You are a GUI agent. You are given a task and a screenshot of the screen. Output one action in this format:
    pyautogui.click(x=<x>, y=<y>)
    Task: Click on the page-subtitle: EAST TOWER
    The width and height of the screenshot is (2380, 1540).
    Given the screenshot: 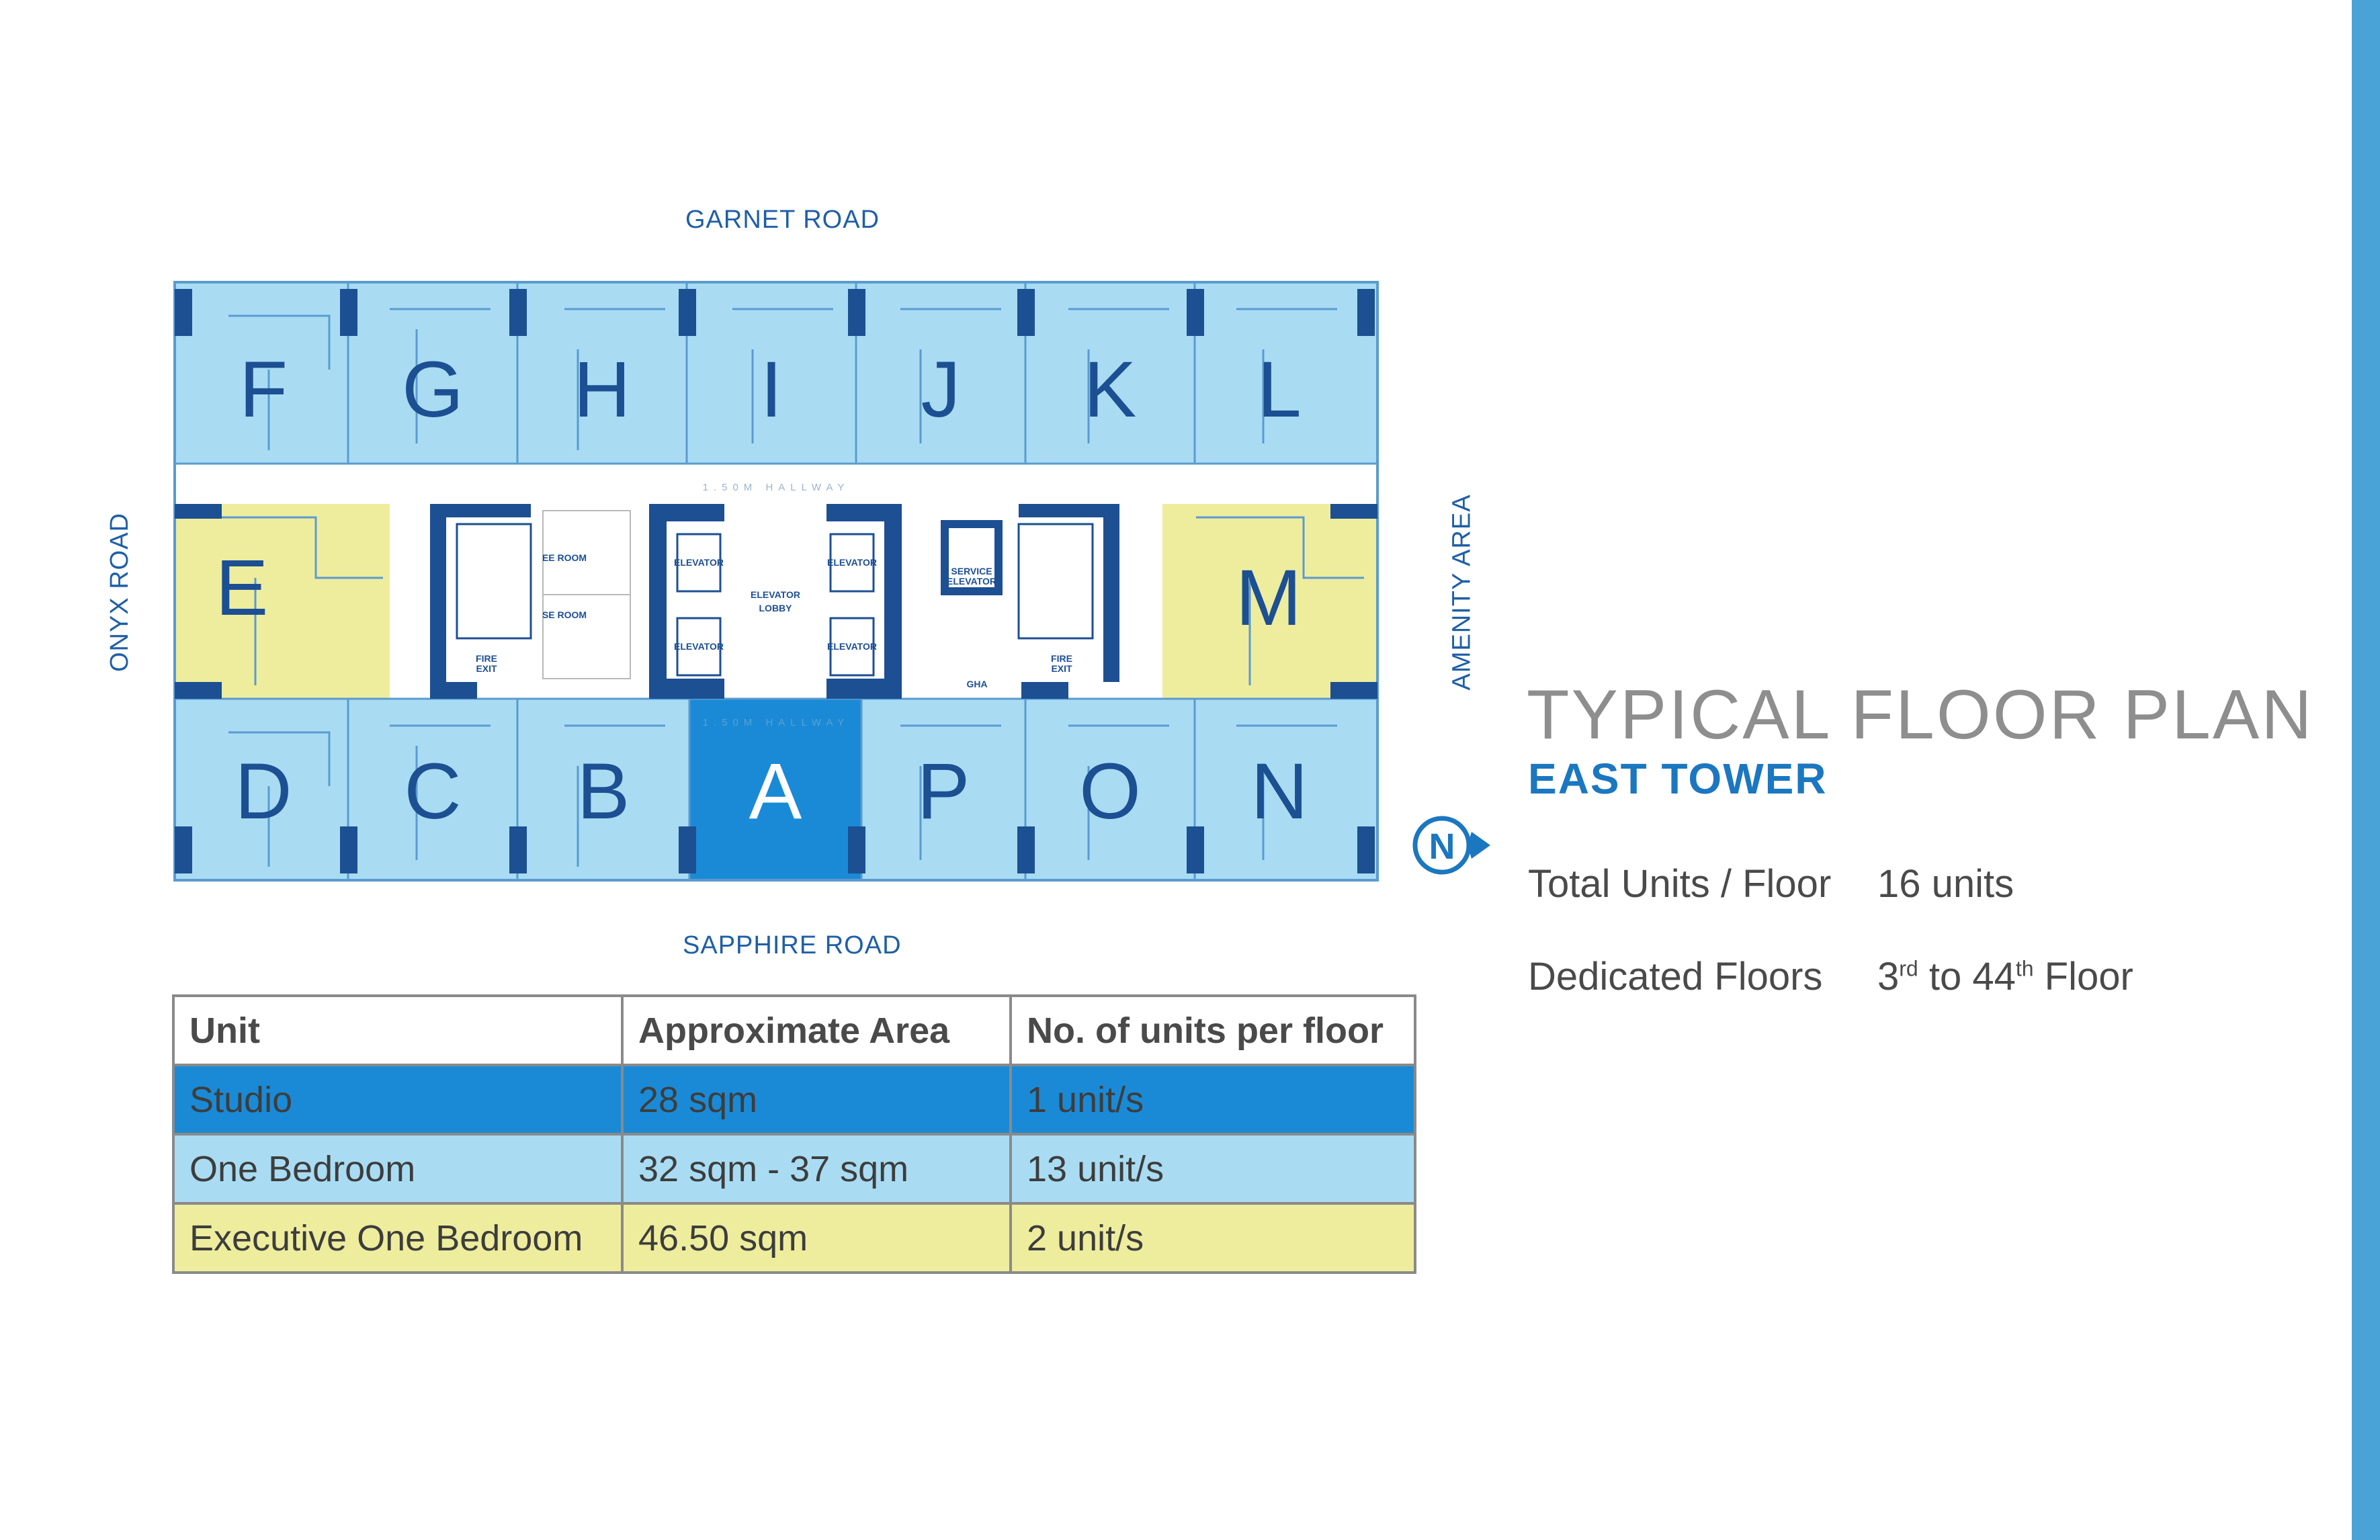 What is the action you would take?
    pyautogui.click(x=1678, y=779)
    